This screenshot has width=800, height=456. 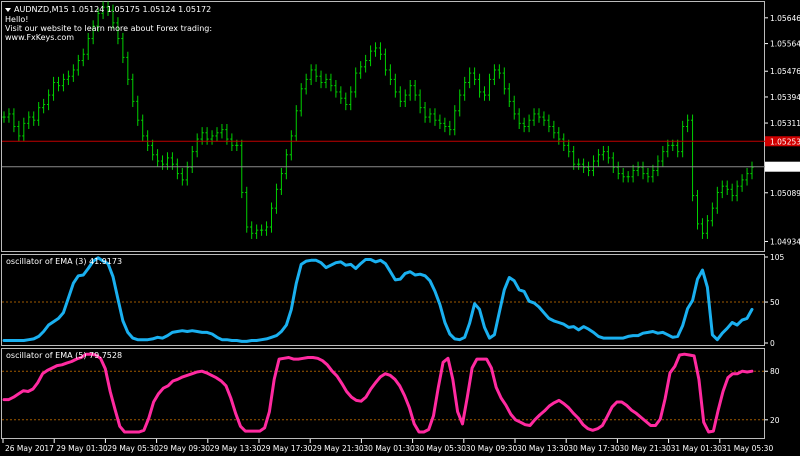 What do you see at coordinates (645, 448) in the screenshot?
I see `time-tick-label: 30 May 21:30` at bounding box center [645, 448].